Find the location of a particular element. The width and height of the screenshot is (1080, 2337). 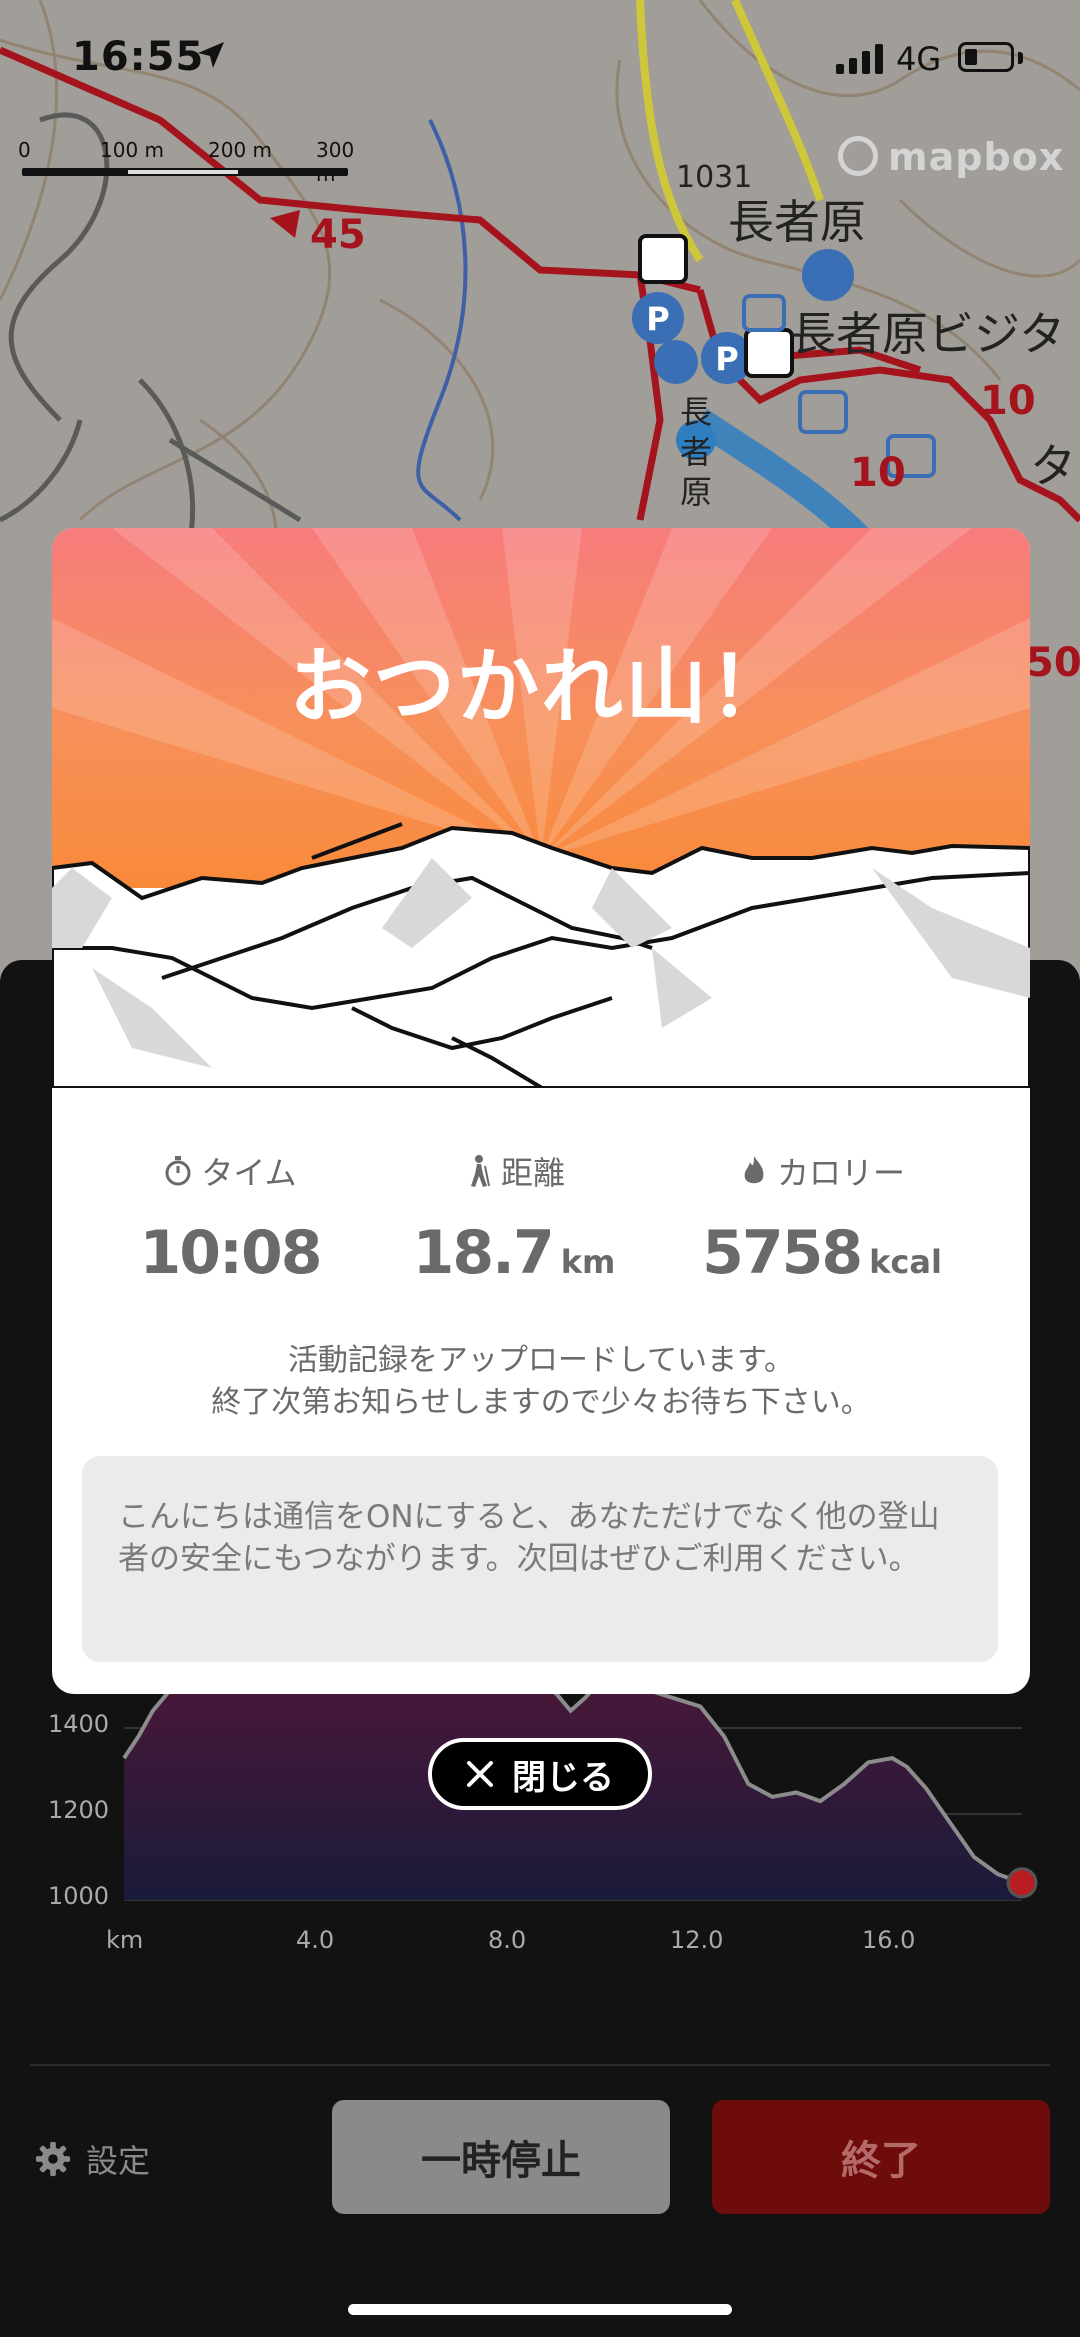

upload-message-line2: 終了次第お知らせしますので少々お待ち下さい。 is located at coordinates (541, 1402).